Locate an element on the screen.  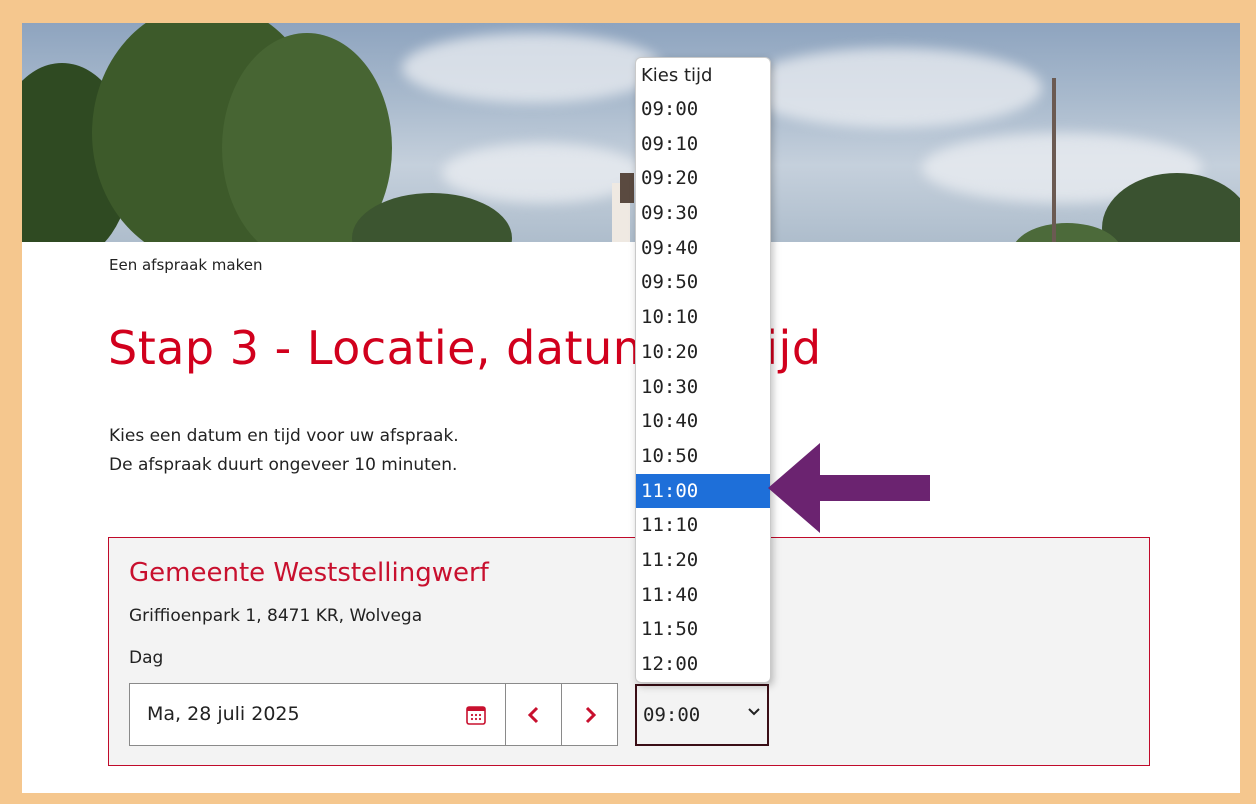
day-label: Dag is located at coordinates (146, 658).